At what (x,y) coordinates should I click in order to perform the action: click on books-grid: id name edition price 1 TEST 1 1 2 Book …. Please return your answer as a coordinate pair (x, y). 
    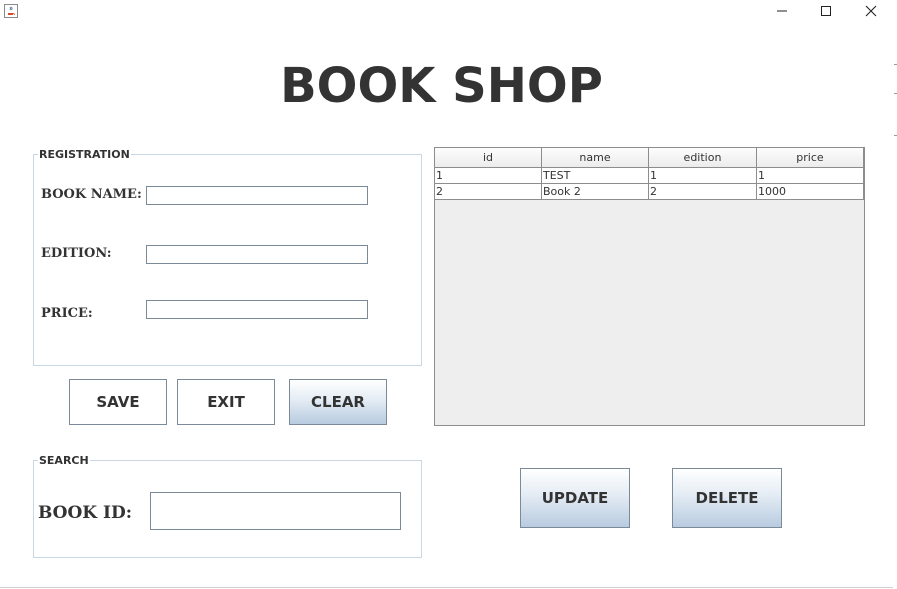
    Looking at the image, I should click on (649, 174).